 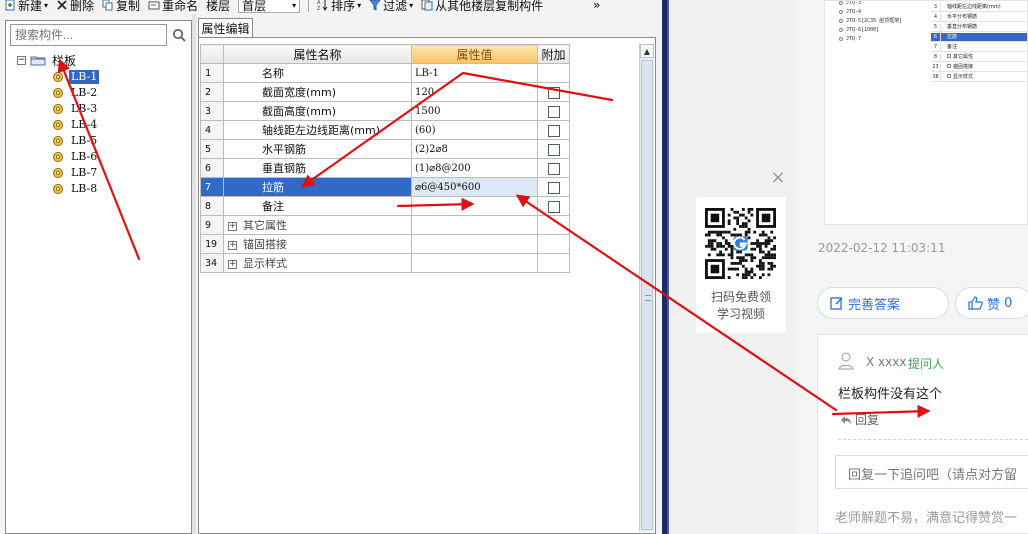 What do you see at coordinates (854, 3) in the screenshot?
I see `thumbnail-tree-label: JTQ-3` at bounding box center [854, 3].